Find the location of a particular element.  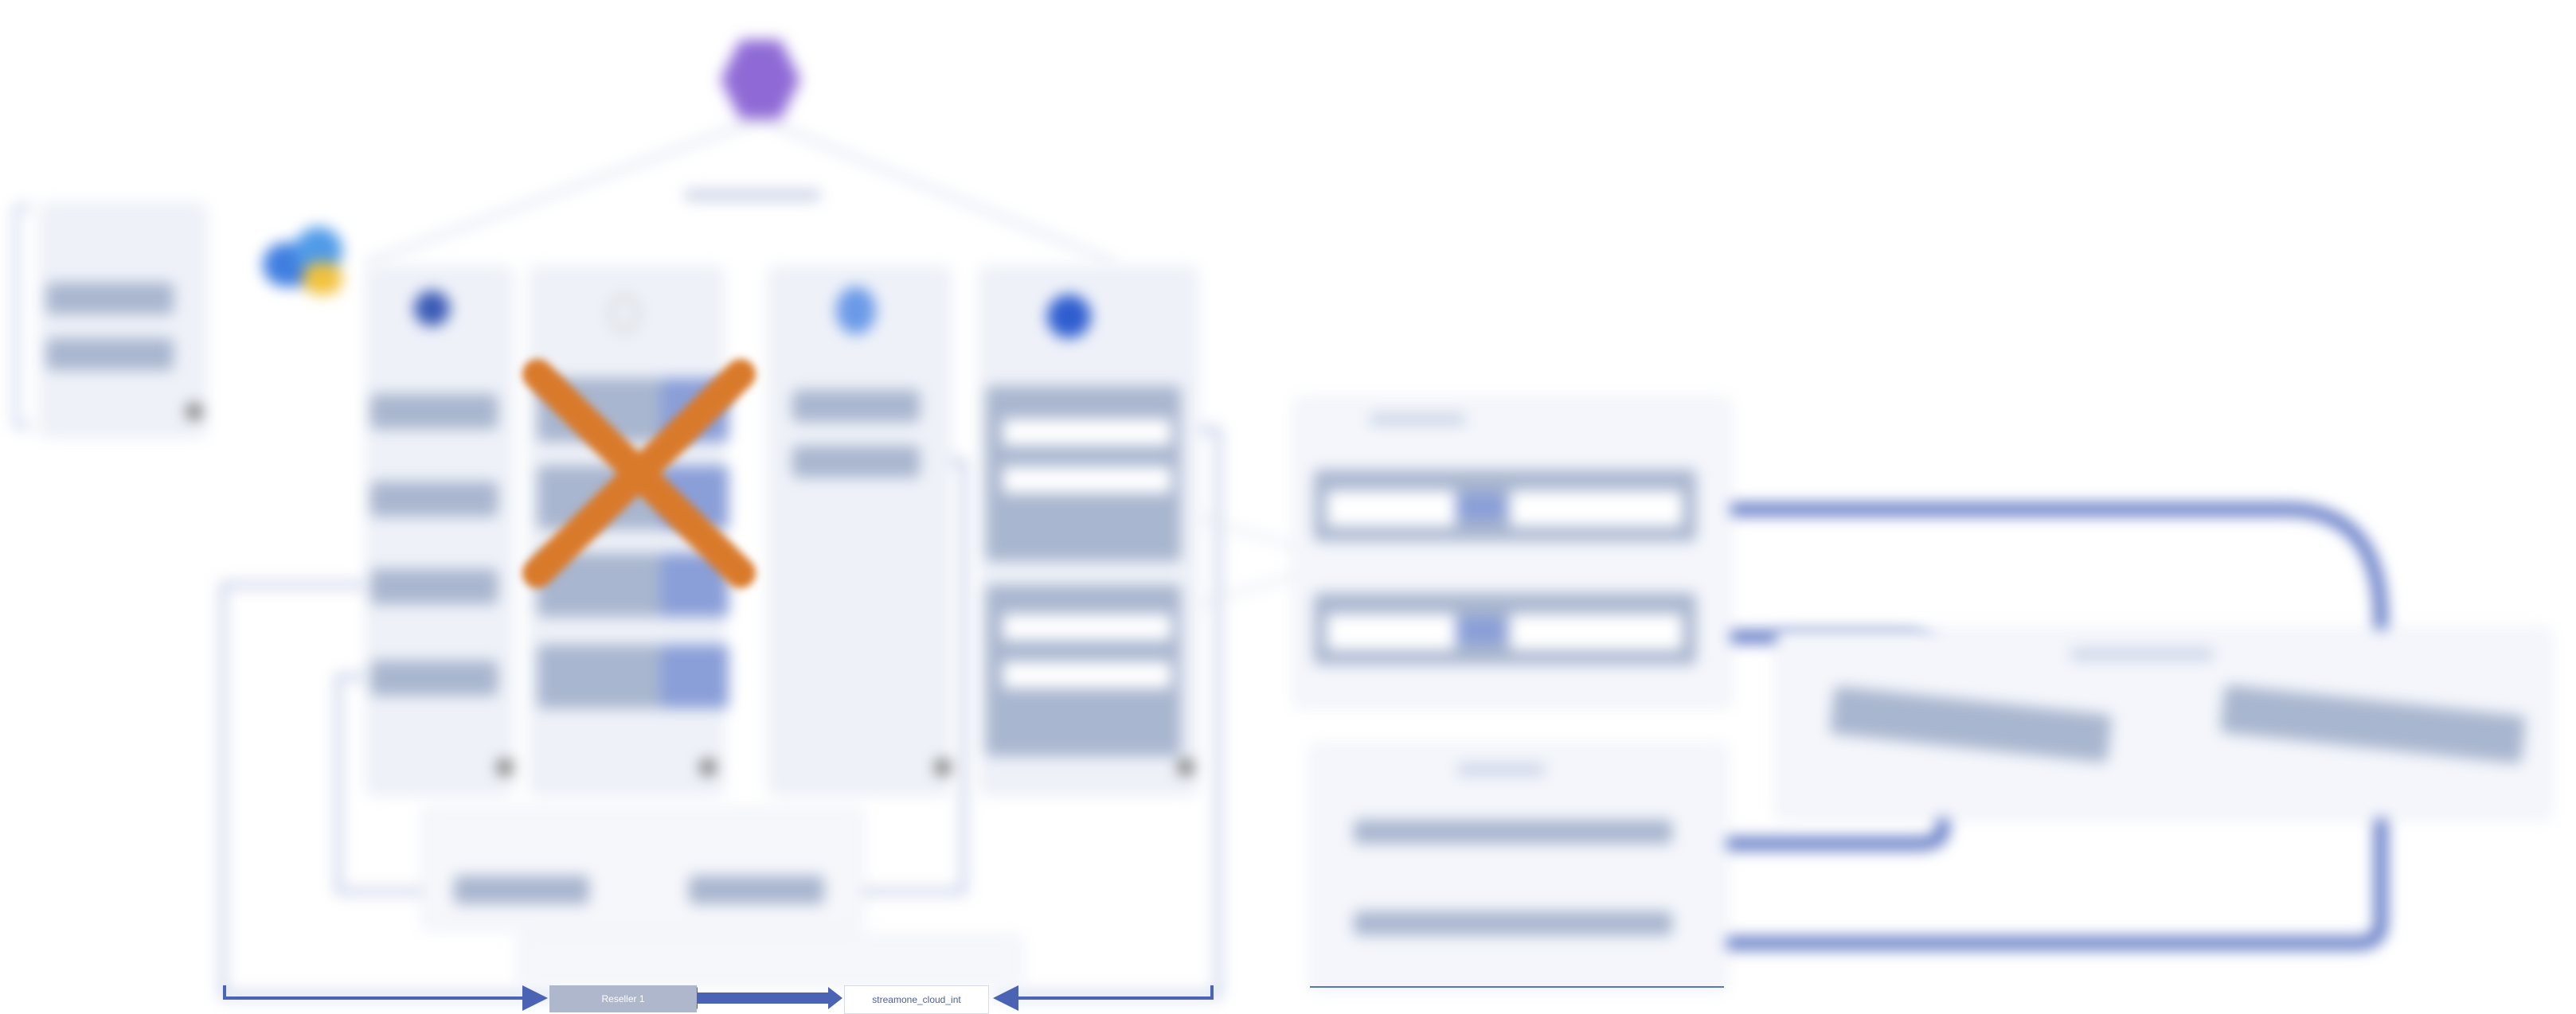

left-card is located at coordinates (123, 320).